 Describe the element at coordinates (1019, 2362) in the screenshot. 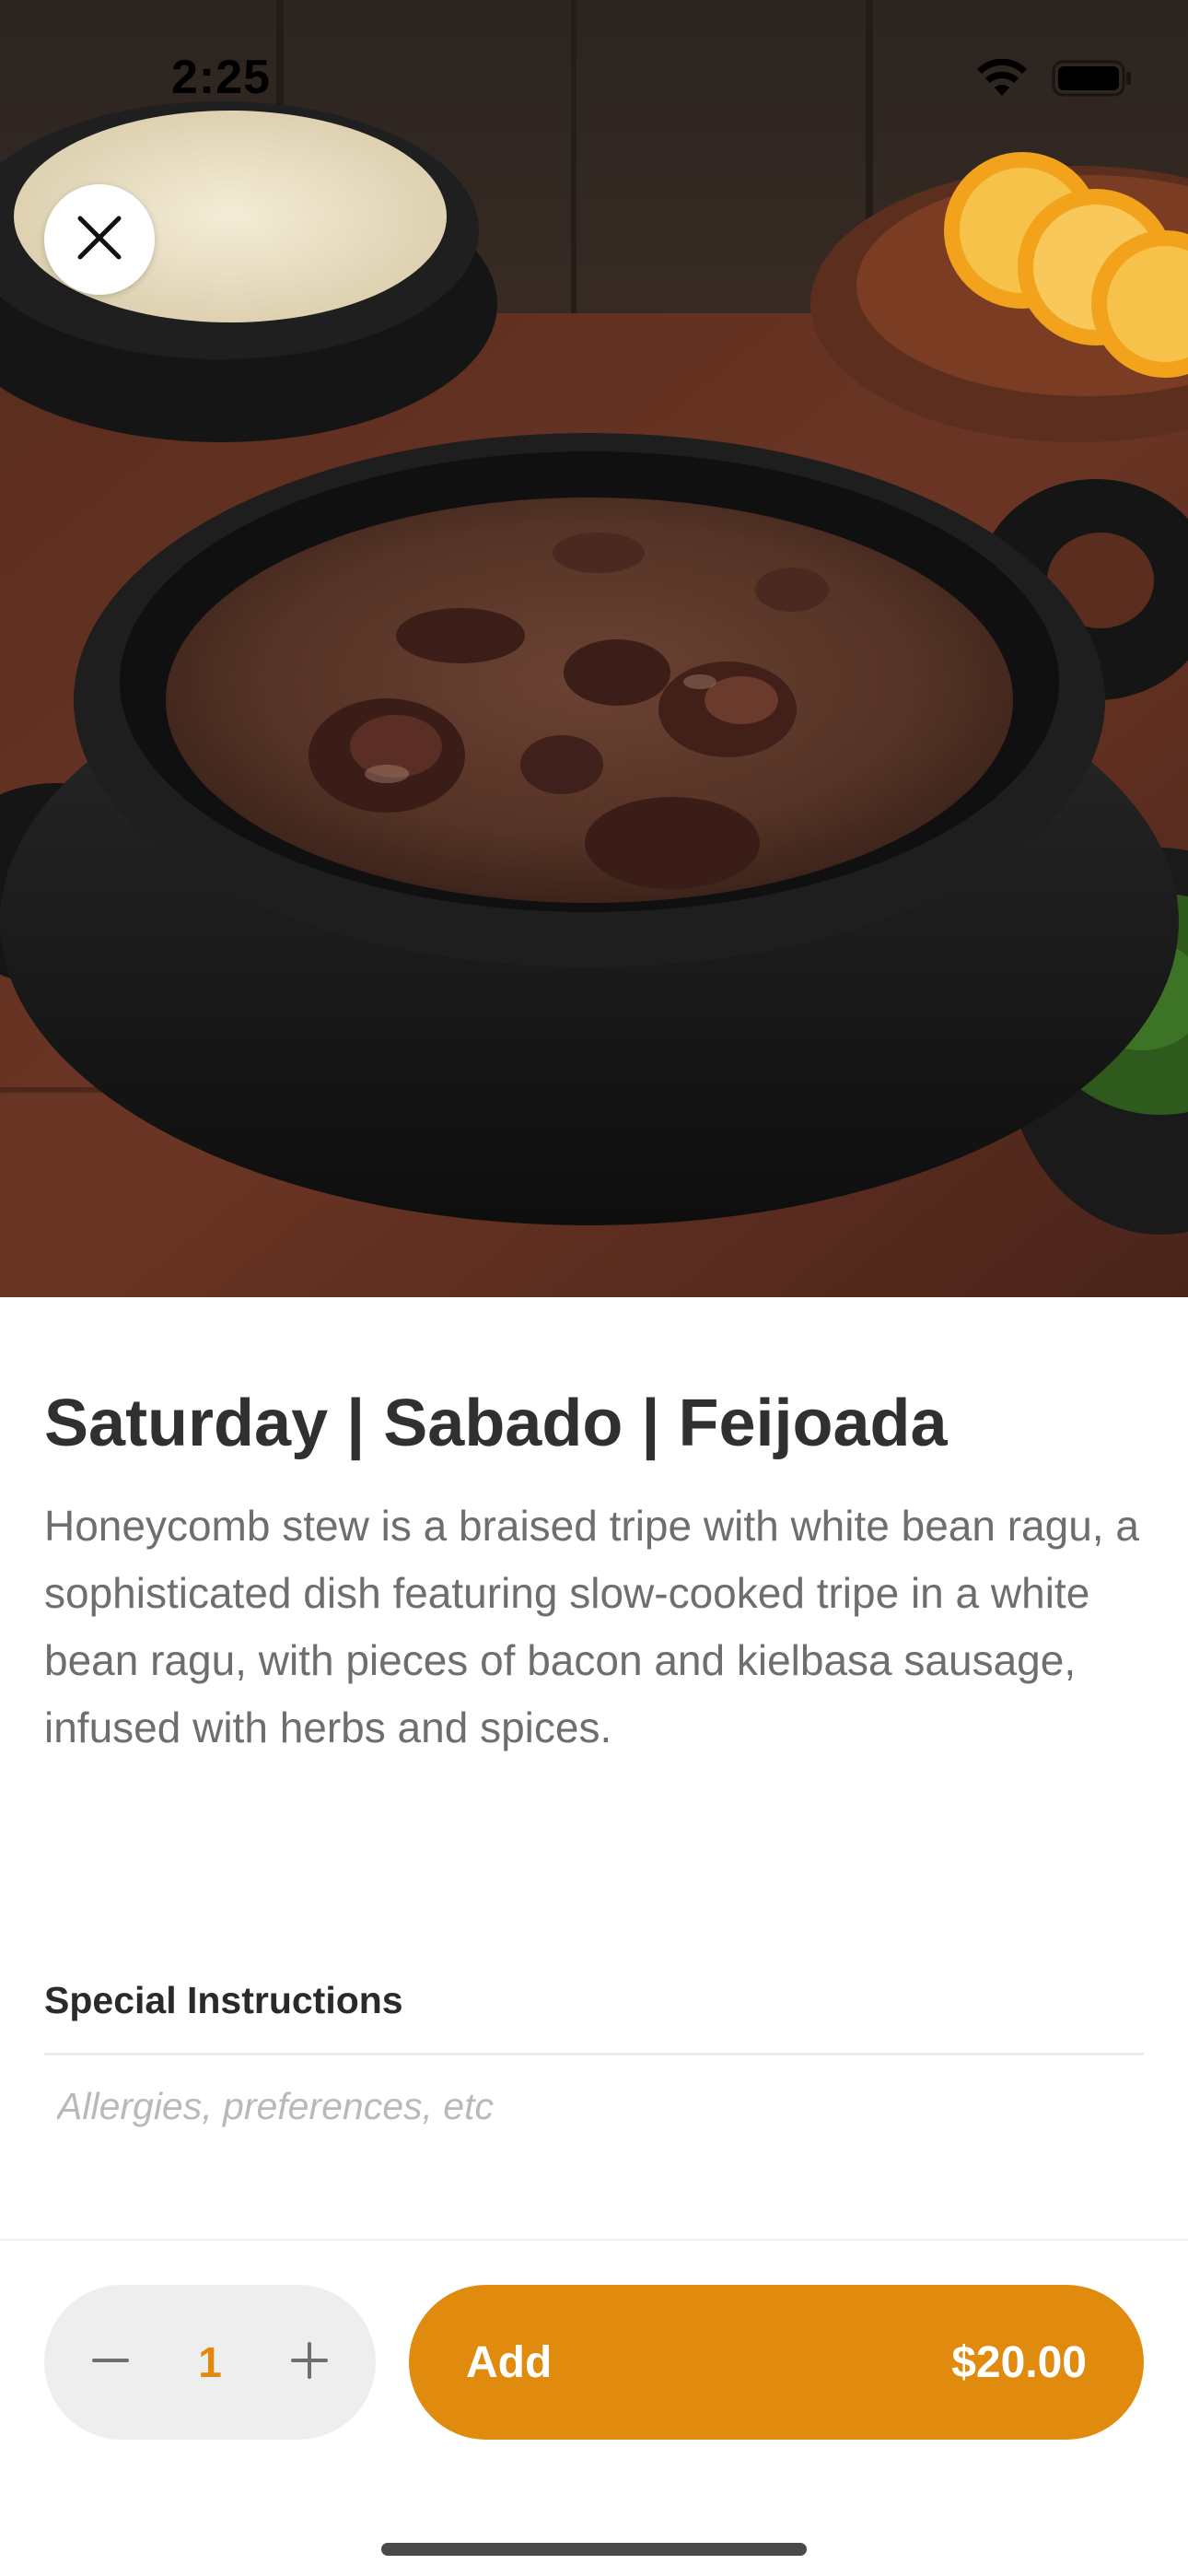

I see `add-button-price: $20.00` at that location.